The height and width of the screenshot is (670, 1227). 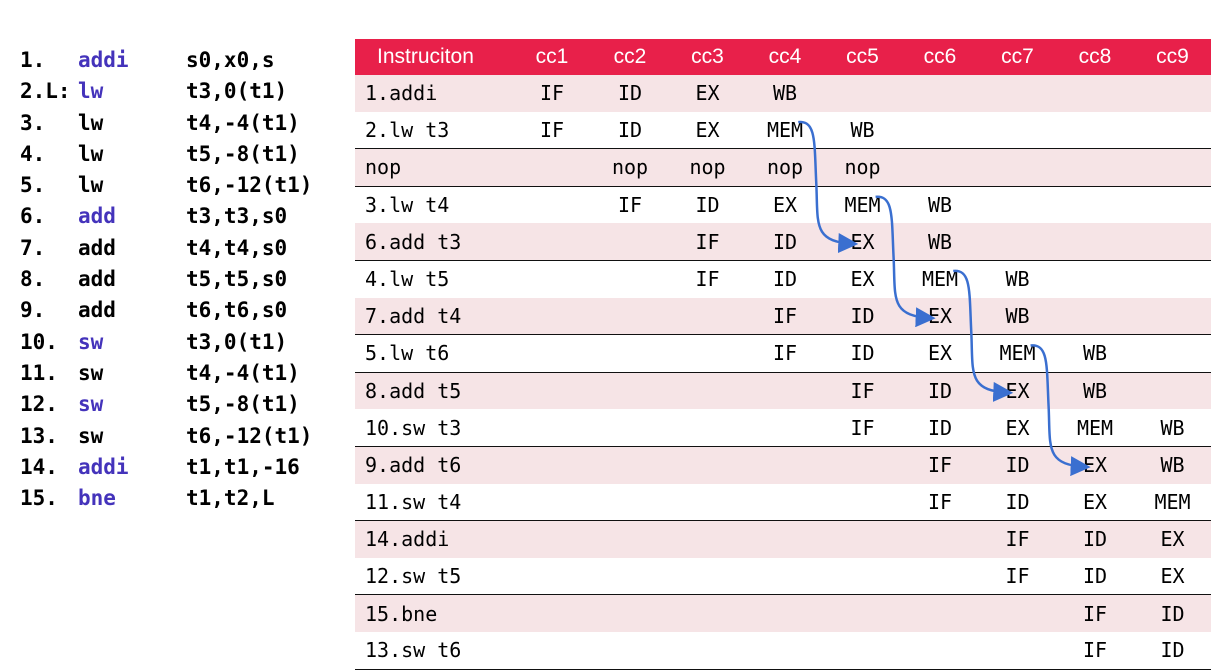 I want to click on code-line-number: 3., so click(x=33, y=122).